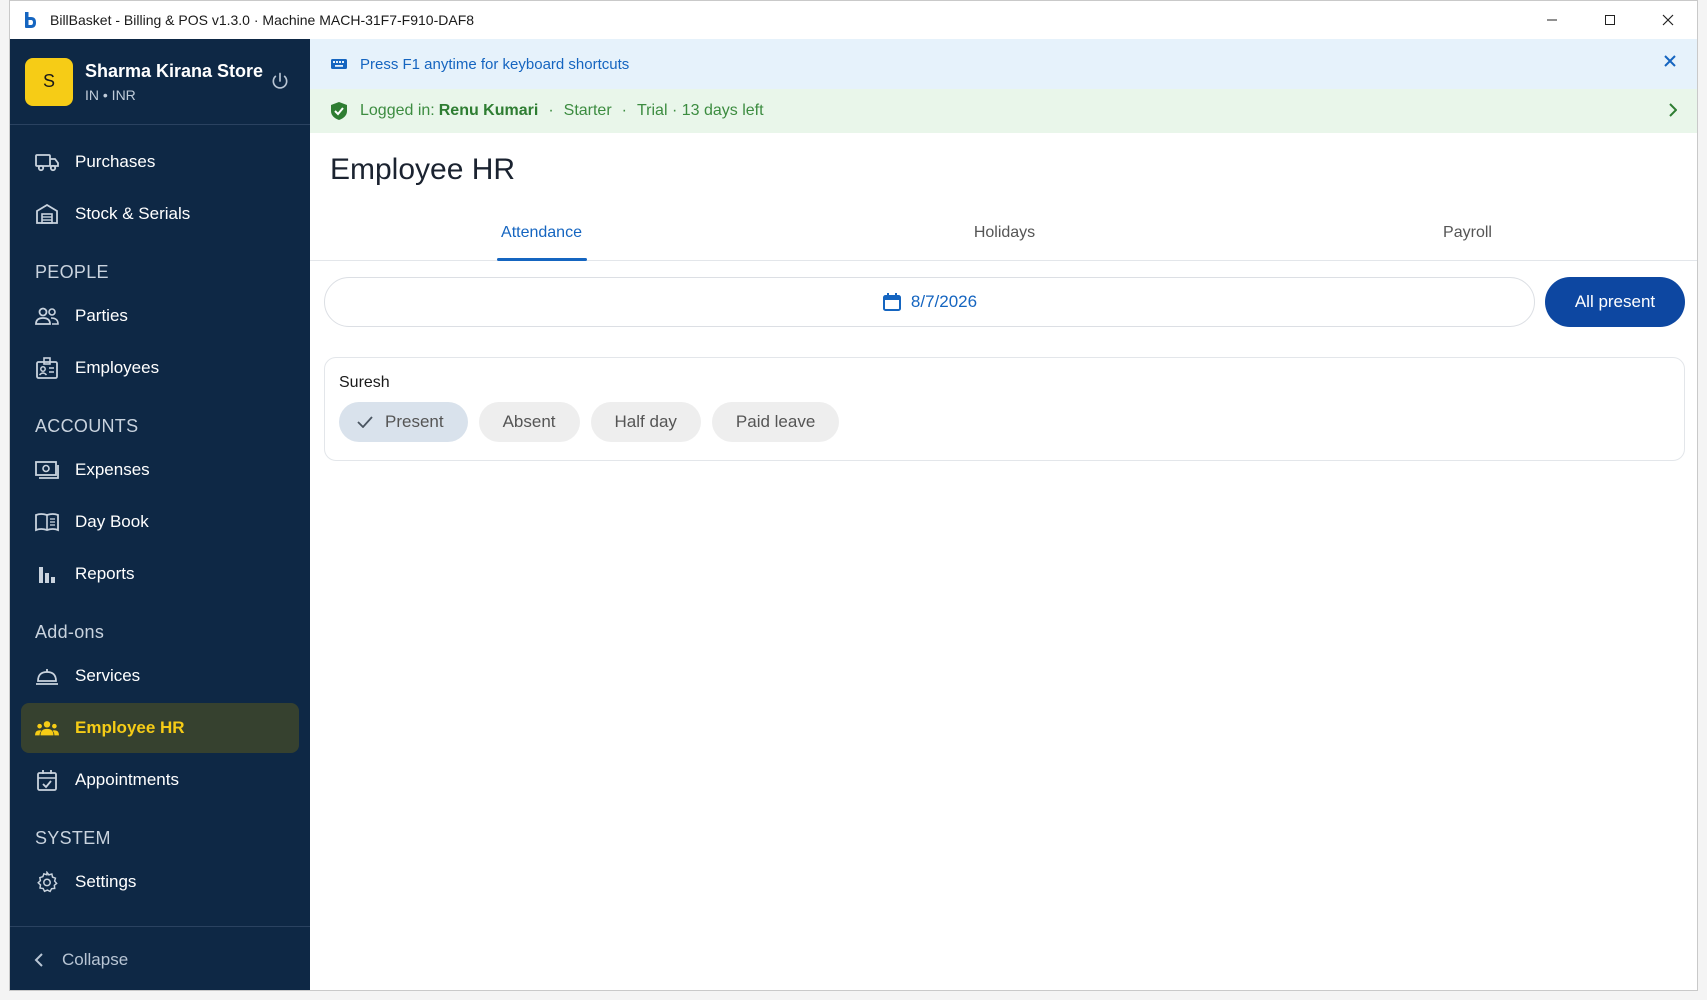 The height and width of the screenshot is (1000, 1707). Describe the element at coordinates (160, 882) in the screenshot. I see `sidebar-item-settings: Settings` at that location.